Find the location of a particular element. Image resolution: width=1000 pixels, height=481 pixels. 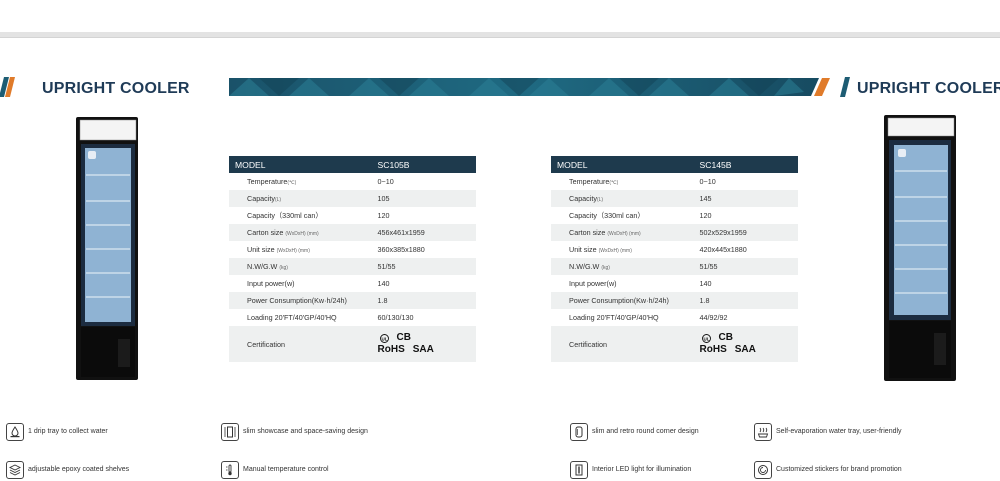

table-header-row: MODEL SC105B is located at coordinates (352, 164).